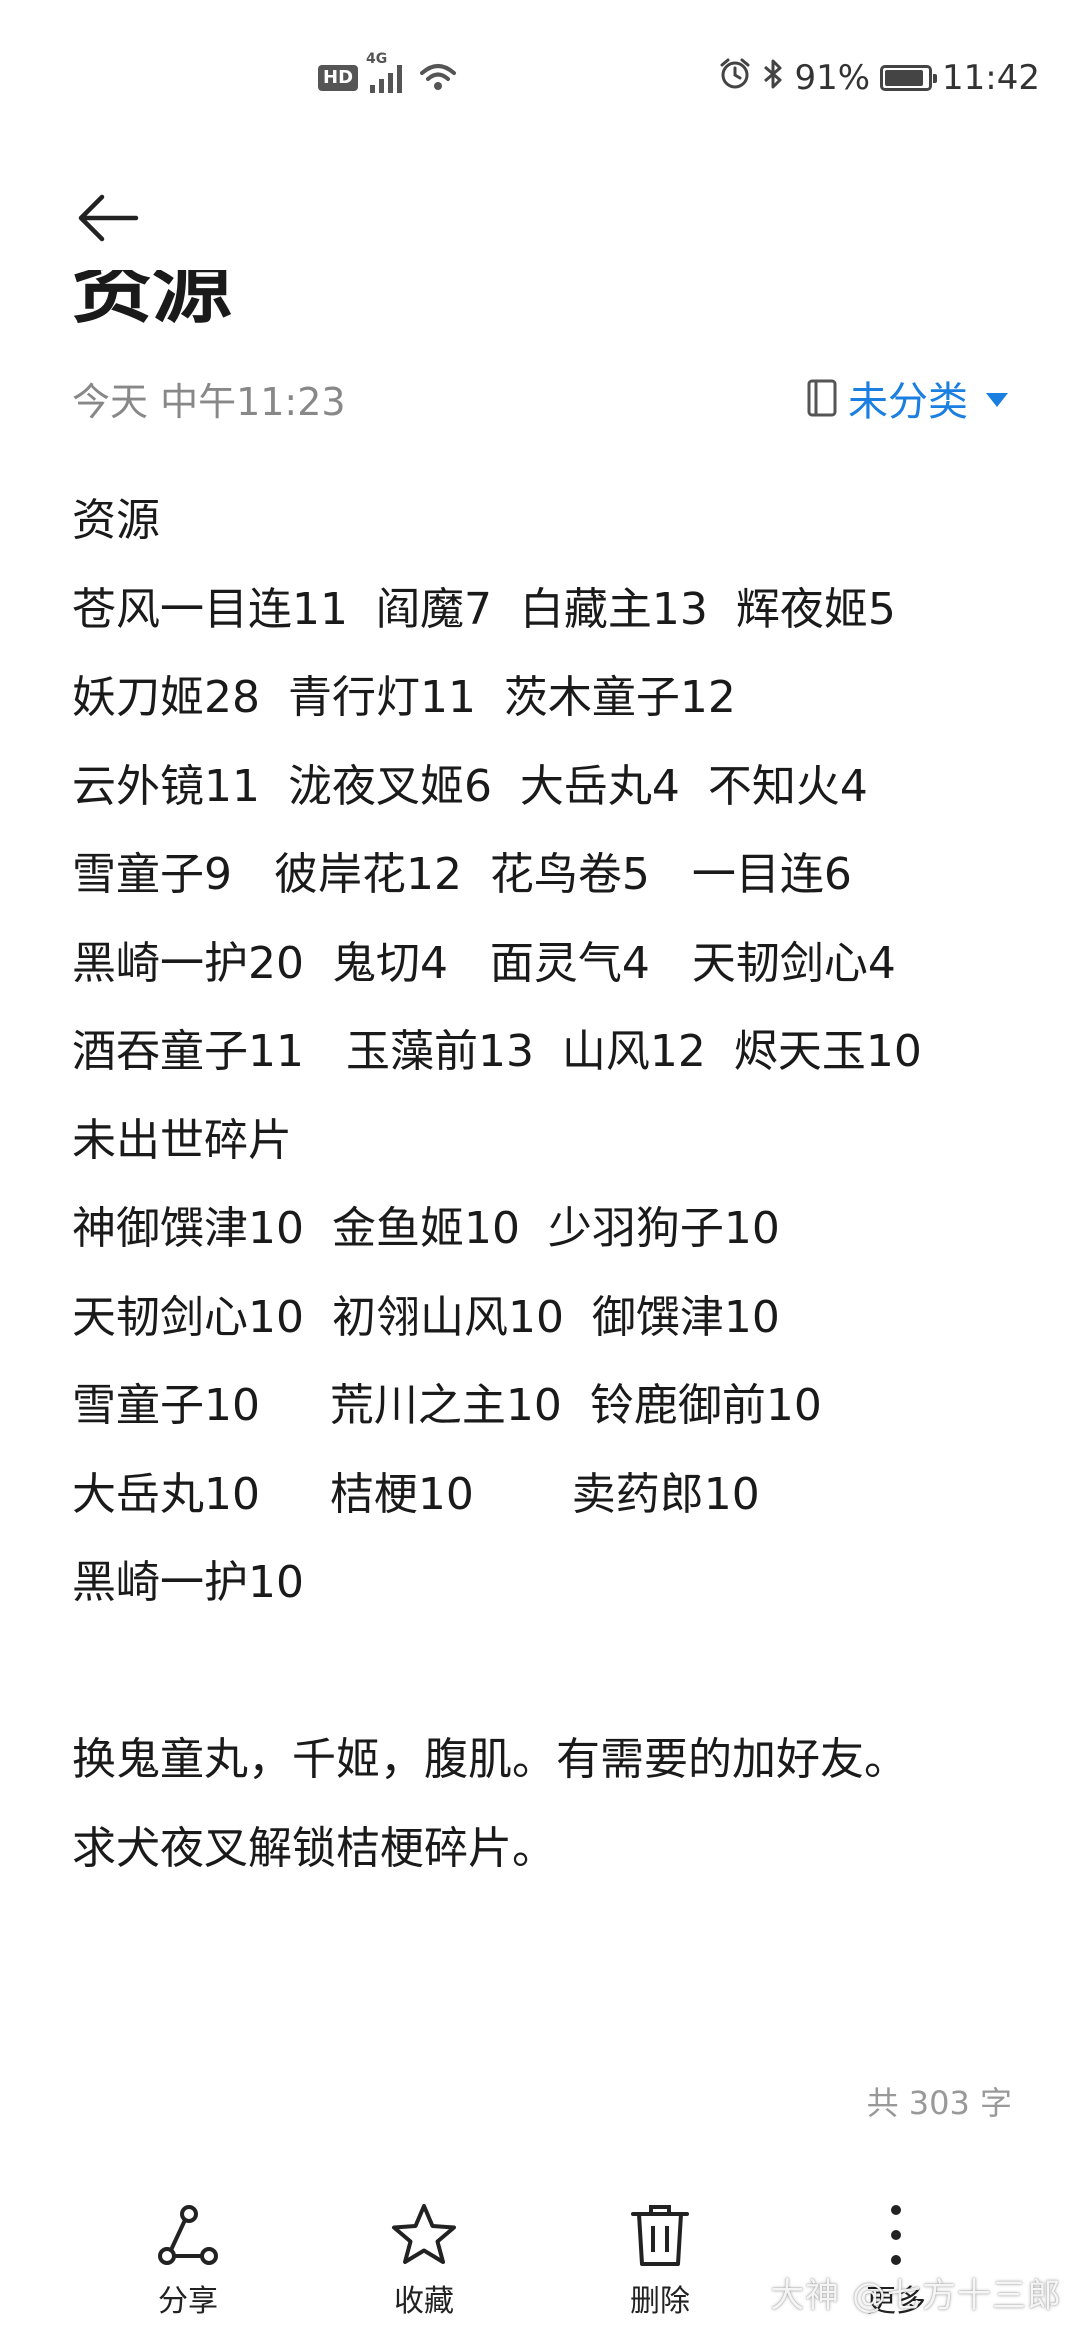  Describe the element at coordinates (916, 2296) in the screenshot. I see `watermark: 大神 @七方十三郎` at that location.